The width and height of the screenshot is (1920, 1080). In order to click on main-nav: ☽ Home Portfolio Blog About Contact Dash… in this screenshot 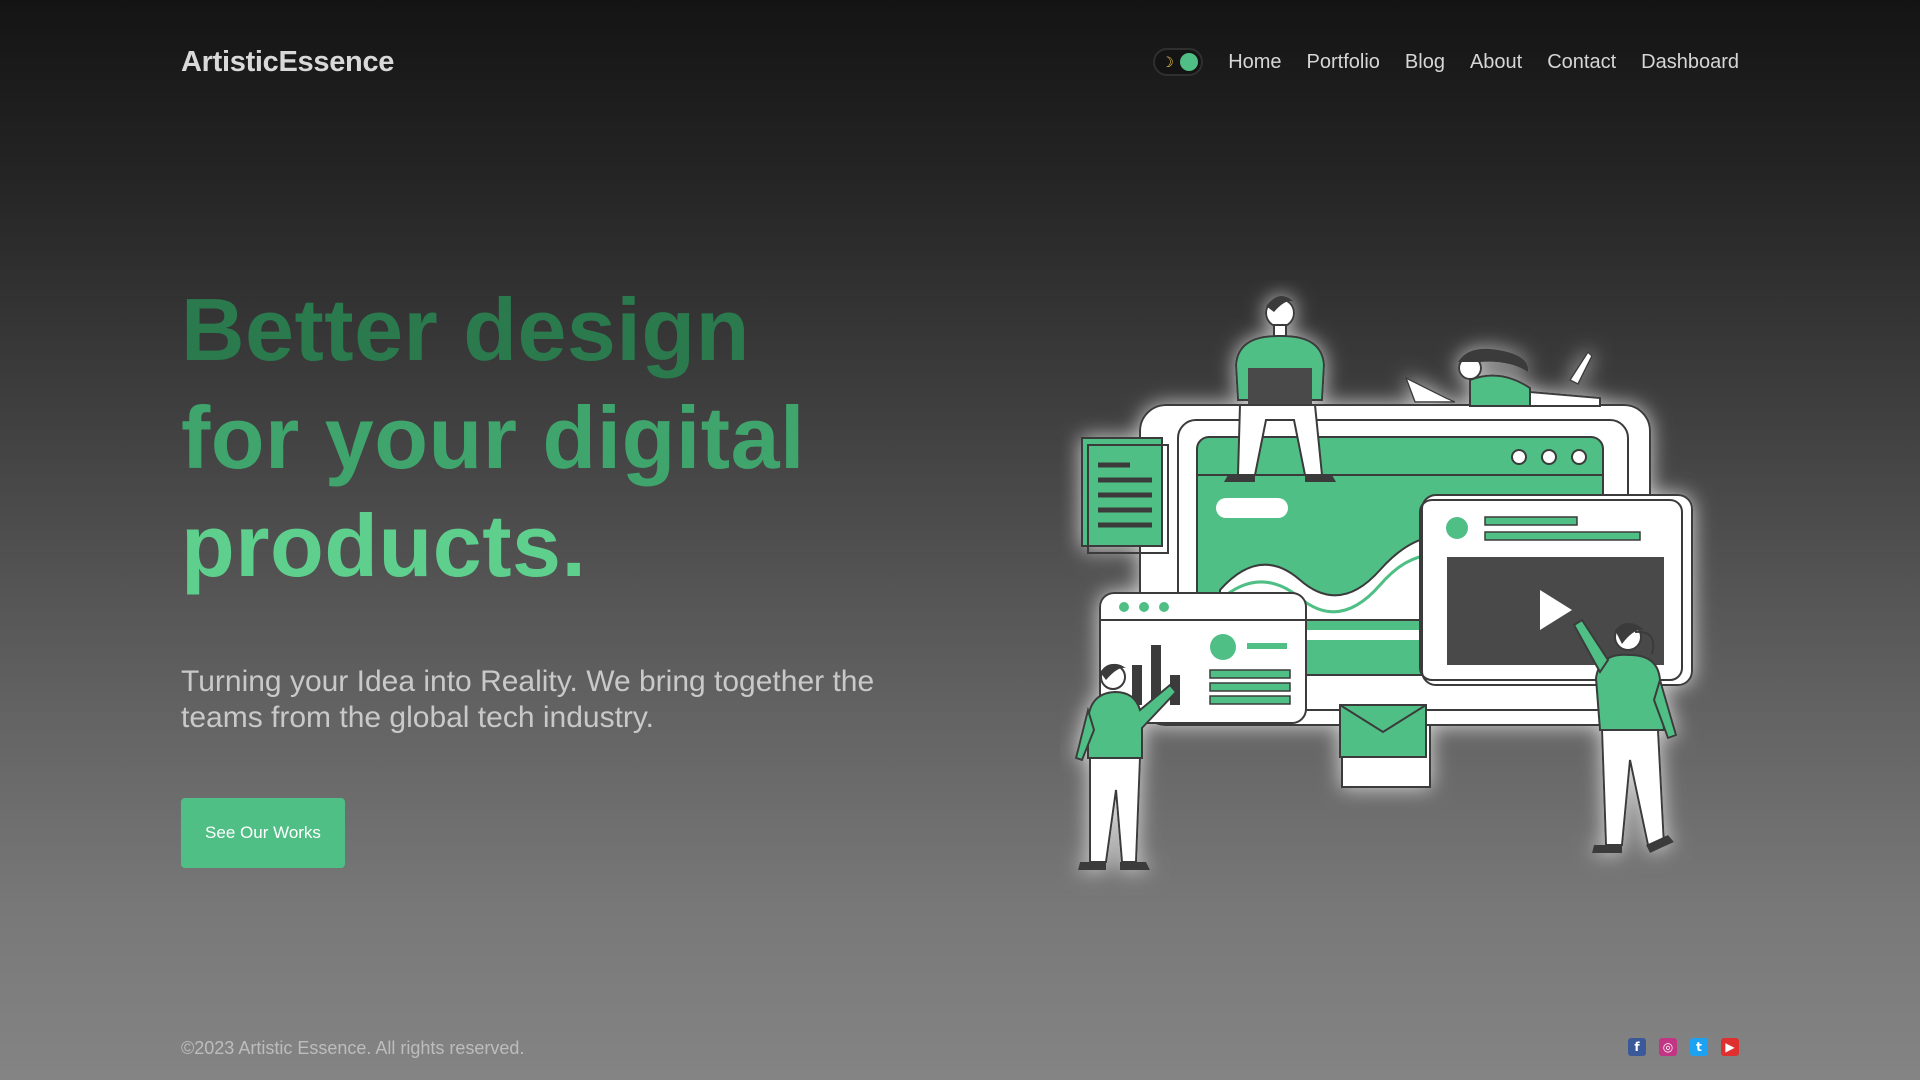, I will do `click(1446, 62)`.